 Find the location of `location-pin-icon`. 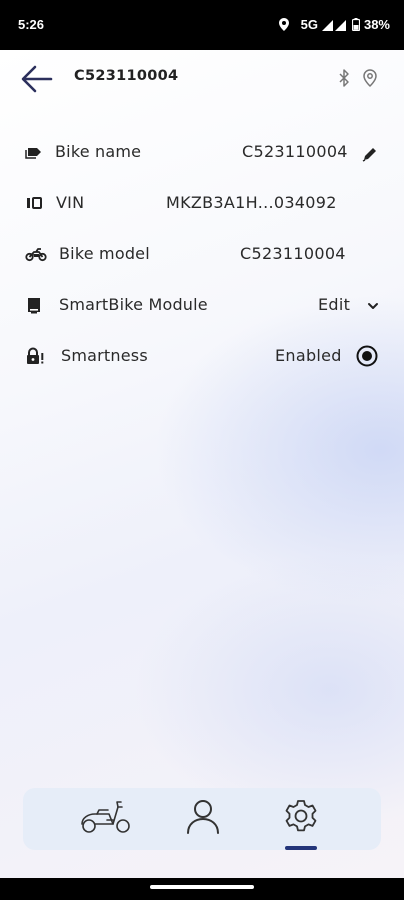

location-pin-icon is located at coordinates (370, 78).